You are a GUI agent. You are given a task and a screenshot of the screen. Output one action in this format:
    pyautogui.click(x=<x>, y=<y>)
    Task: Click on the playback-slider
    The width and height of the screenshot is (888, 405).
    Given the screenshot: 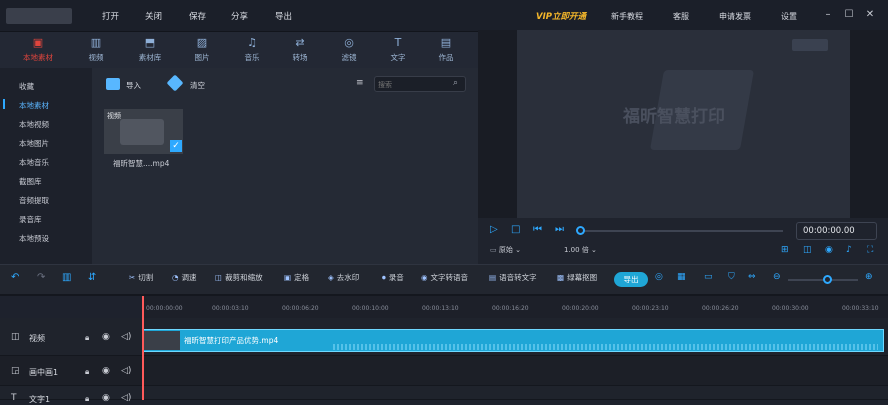 What is the action you would take?
    pyautogui.click(x=680, y=231)
    